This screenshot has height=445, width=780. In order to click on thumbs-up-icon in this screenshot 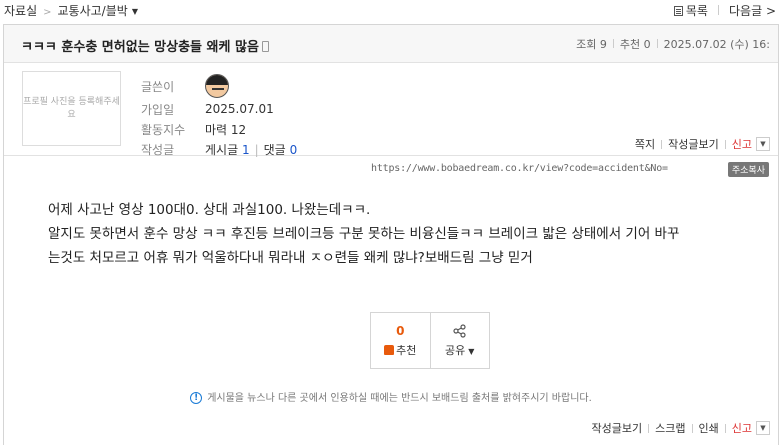, I will do `click(389, 349)`.